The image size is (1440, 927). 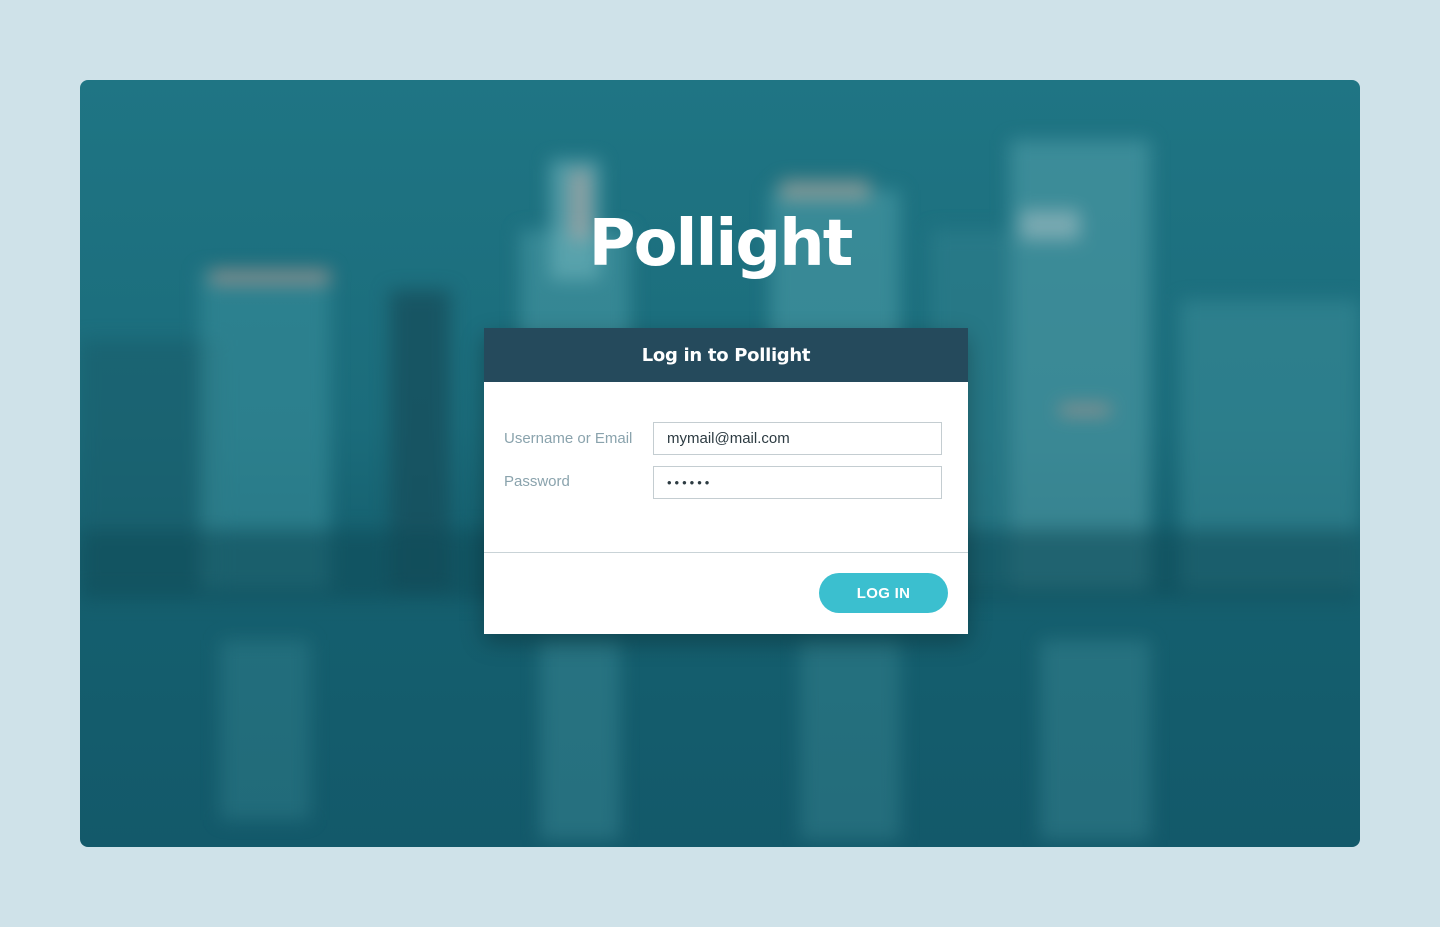 I want to click on username-input, so click(x=797, y=438).